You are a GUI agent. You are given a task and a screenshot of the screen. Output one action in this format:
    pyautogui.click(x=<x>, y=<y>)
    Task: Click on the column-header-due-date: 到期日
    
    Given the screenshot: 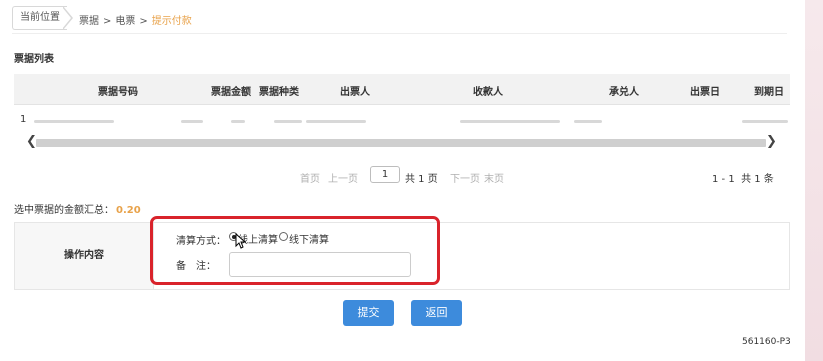 What is the action you would take?
    pyautogui.click(x=769, y=92)
    